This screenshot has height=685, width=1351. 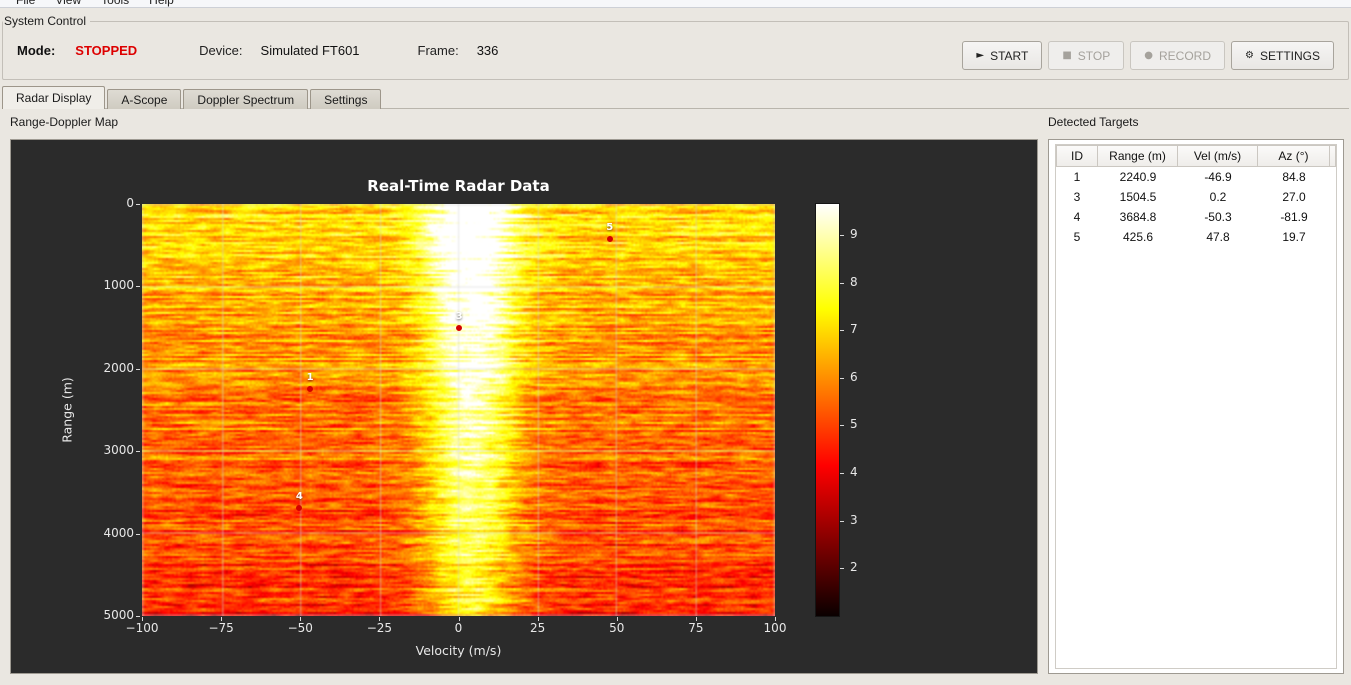 I want to click on device-value: Simulated FT601, so click(x=310, y=50).